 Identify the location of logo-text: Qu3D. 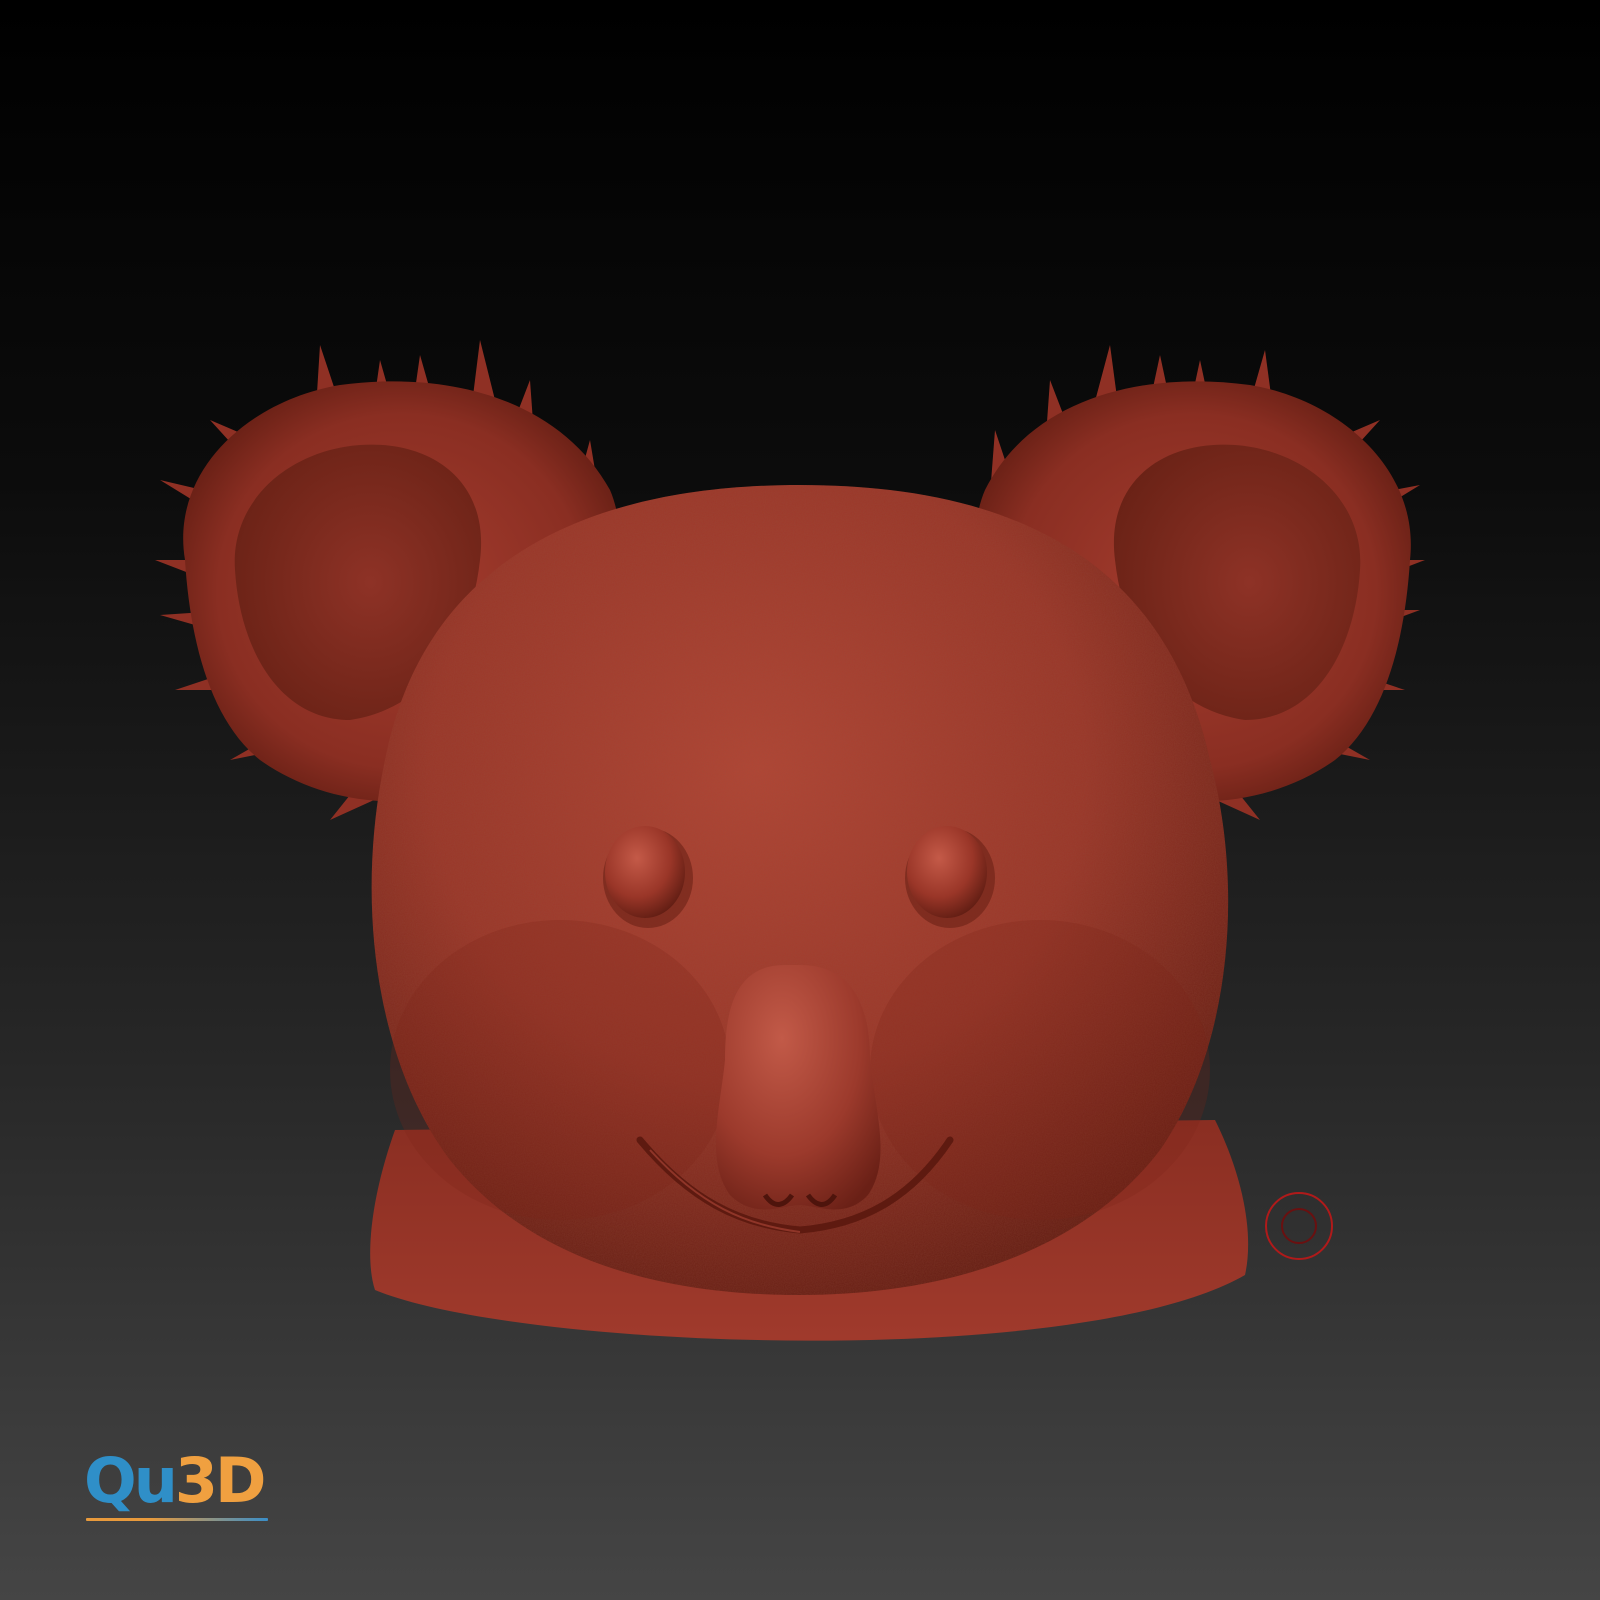
(175, 1480).